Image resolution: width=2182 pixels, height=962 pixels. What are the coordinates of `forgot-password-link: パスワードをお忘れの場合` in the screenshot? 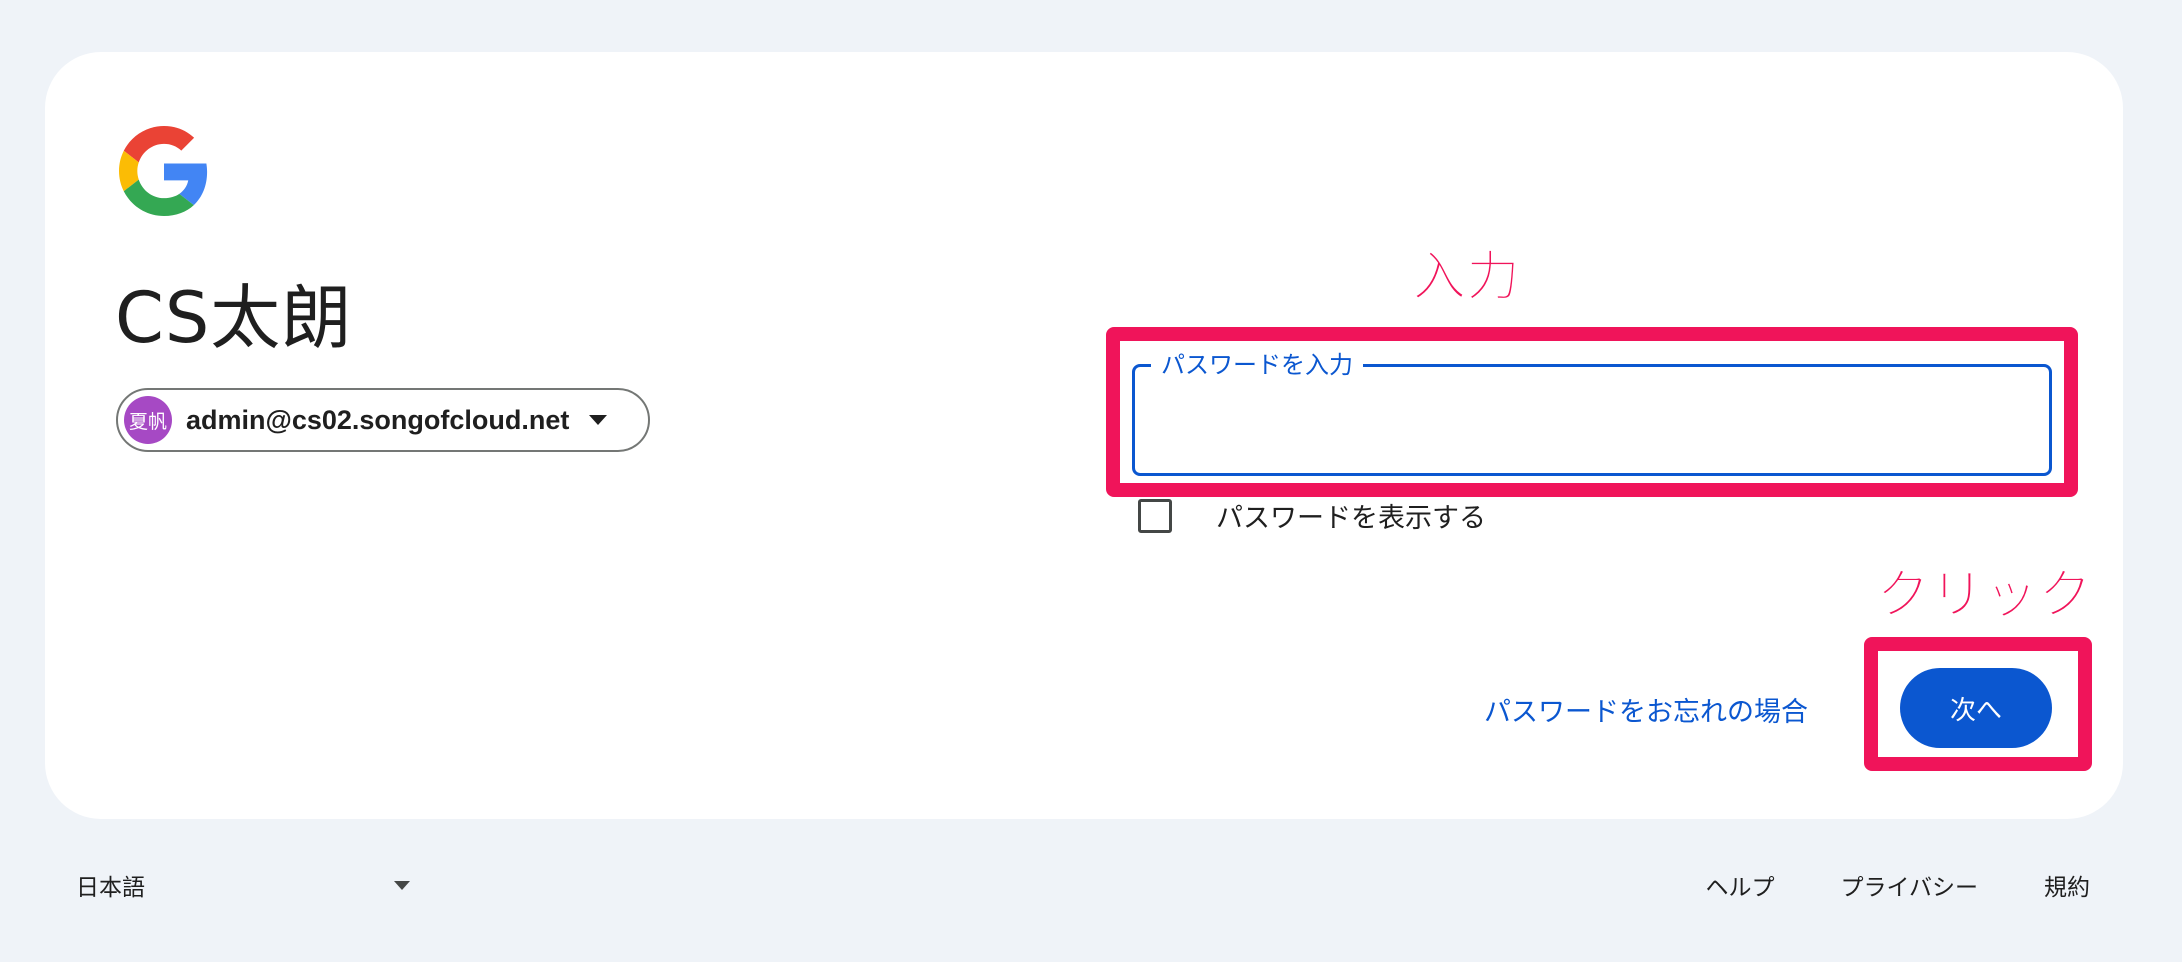 It's located at (1646, 709).